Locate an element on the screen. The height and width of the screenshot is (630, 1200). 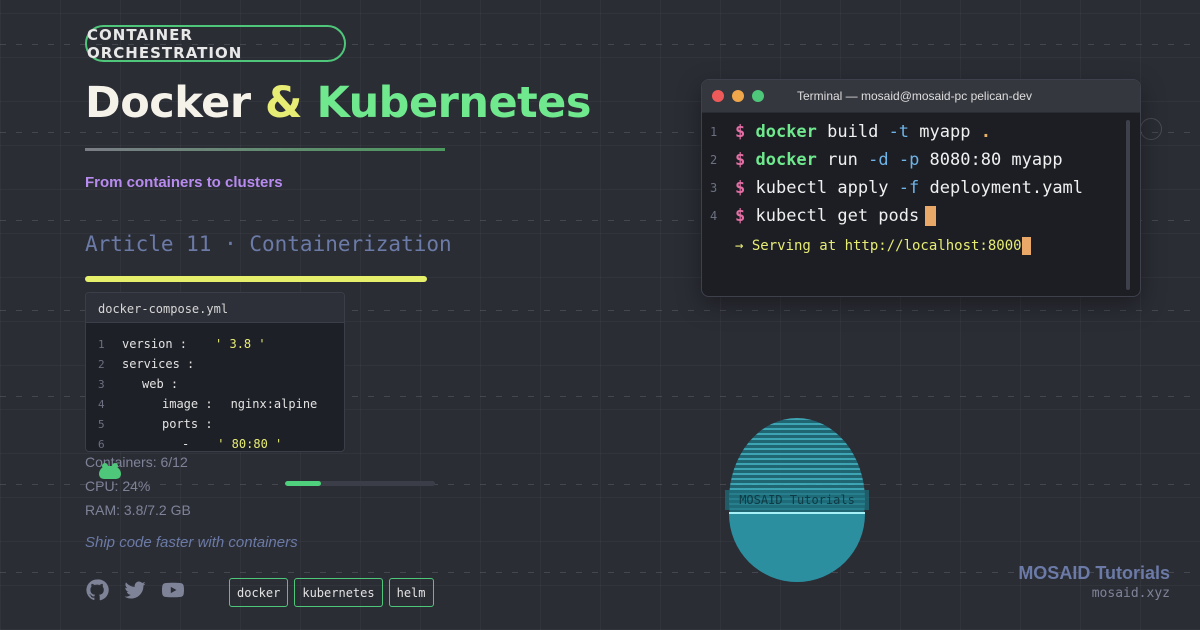
title-underline is located at coordinates (265, 149).